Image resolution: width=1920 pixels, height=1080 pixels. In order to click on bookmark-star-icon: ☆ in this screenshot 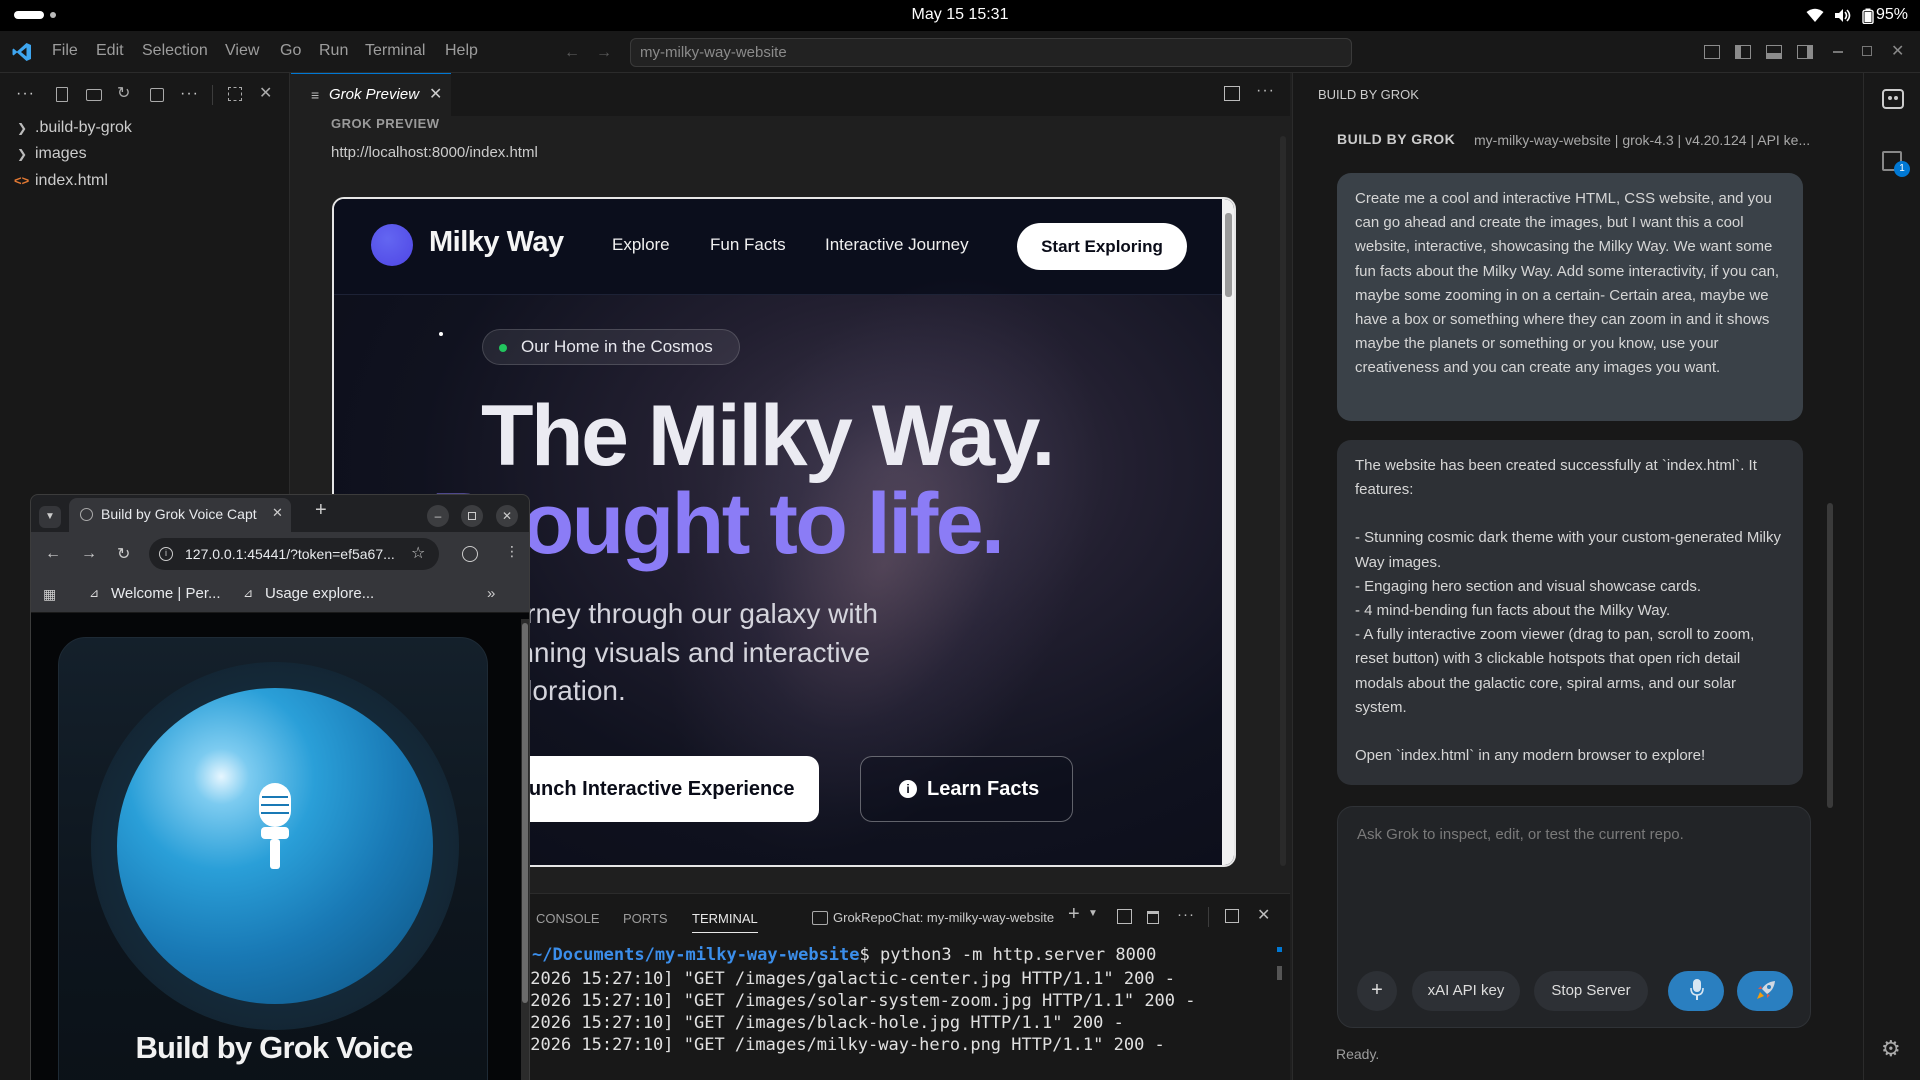, I will do `click(418, 553)`.